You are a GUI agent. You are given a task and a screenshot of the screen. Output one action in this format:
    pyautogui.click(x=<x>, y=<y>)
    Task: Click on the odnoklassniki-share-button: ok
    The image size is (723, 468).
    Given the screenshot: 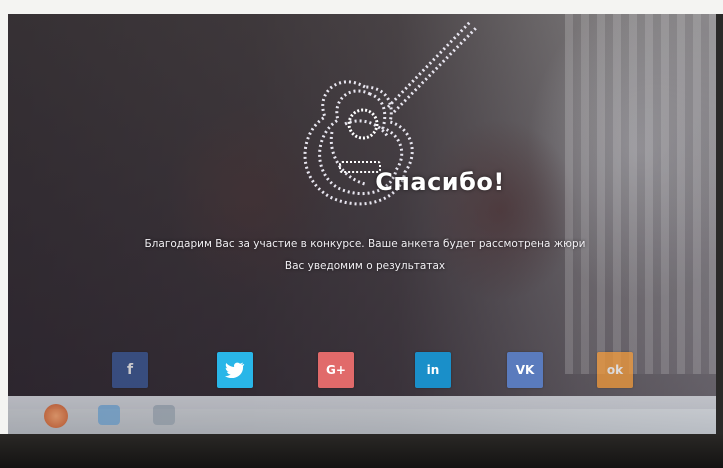 What is the action you would take?
    pyautogui.click(x=615, y=370)
    